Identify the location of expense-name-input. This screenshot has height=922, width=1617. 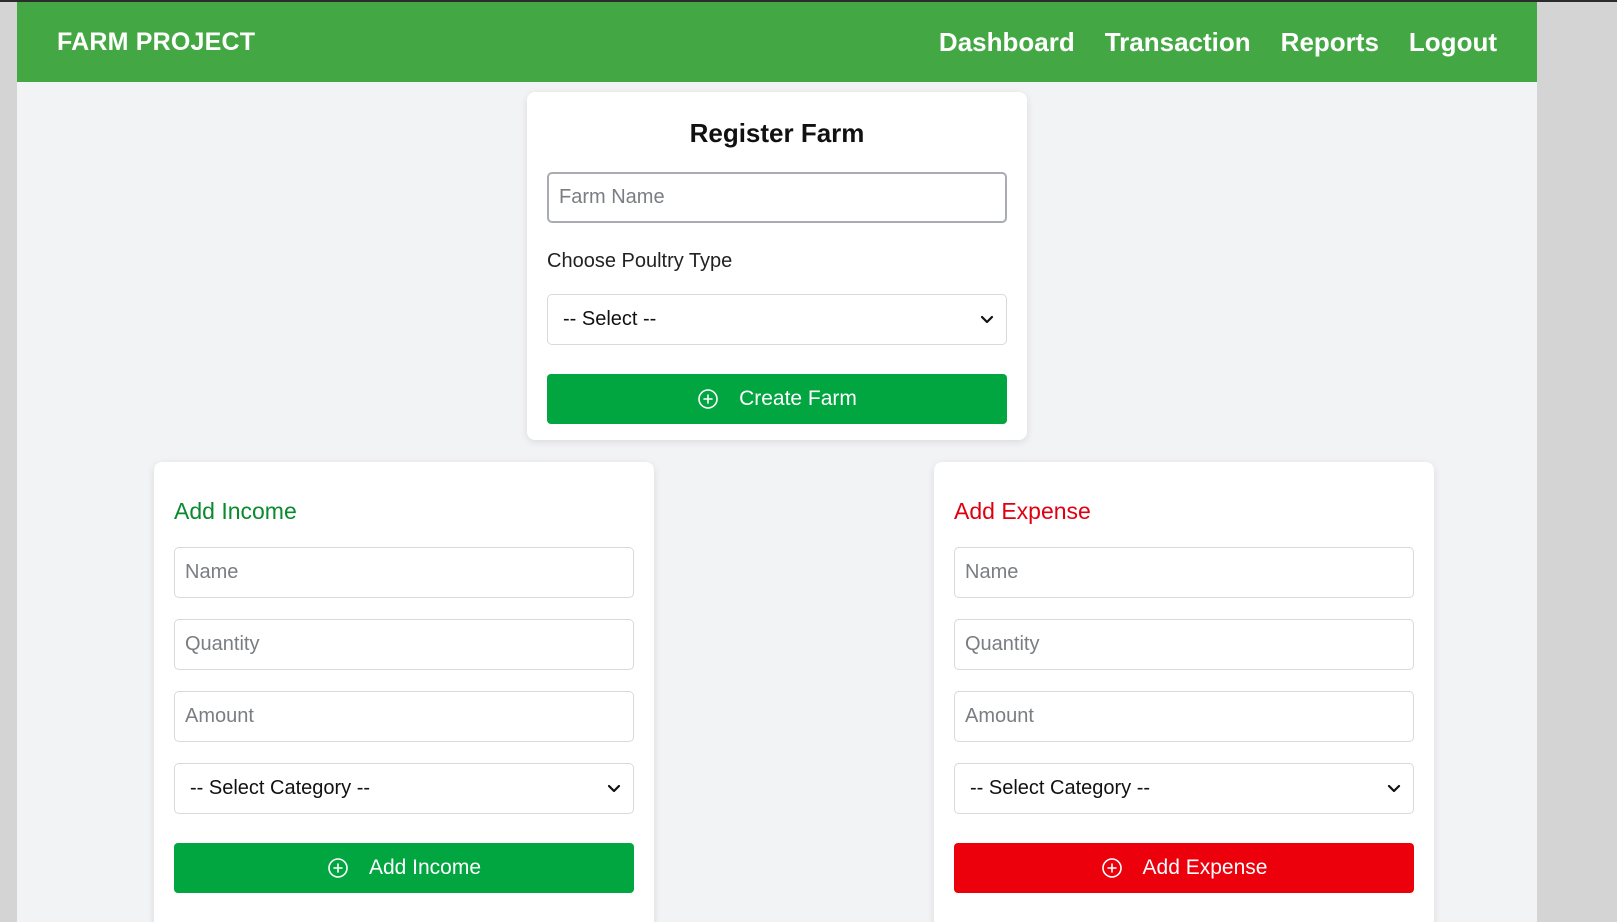
(1184, 572).